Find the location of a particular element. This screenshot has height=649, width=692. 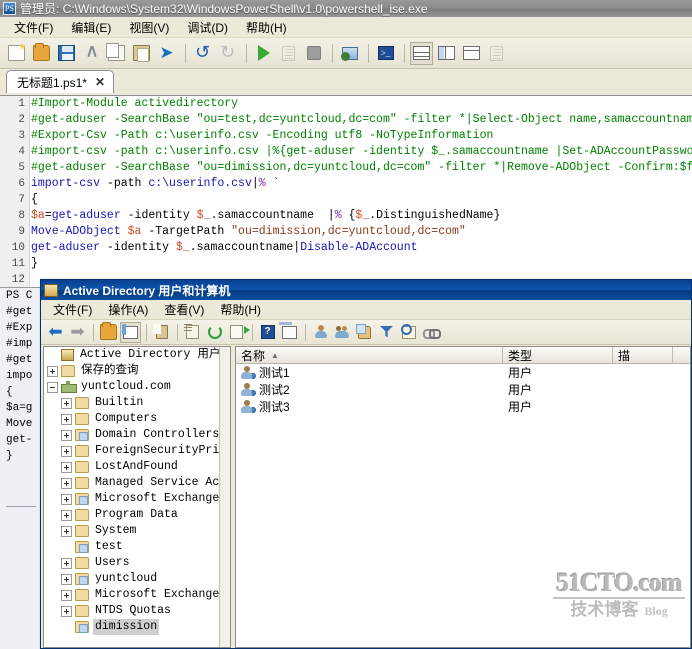

open-script-button is located at coordinates (41, 53).